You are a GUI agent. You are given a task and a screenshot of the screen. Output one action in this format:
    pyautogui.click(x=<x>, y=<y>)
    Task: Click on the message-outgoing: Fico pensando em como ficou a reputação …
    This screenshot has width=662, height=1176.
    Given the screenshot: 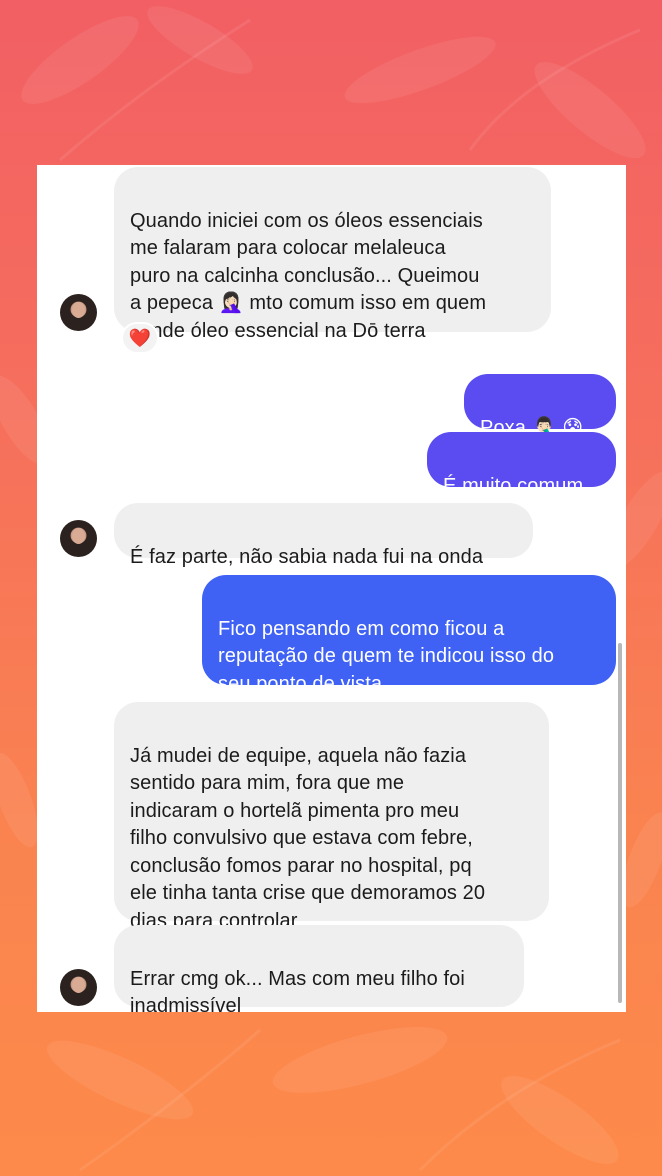 What is the action you would take?
    pyautogui.click(x=409, y=635)
    